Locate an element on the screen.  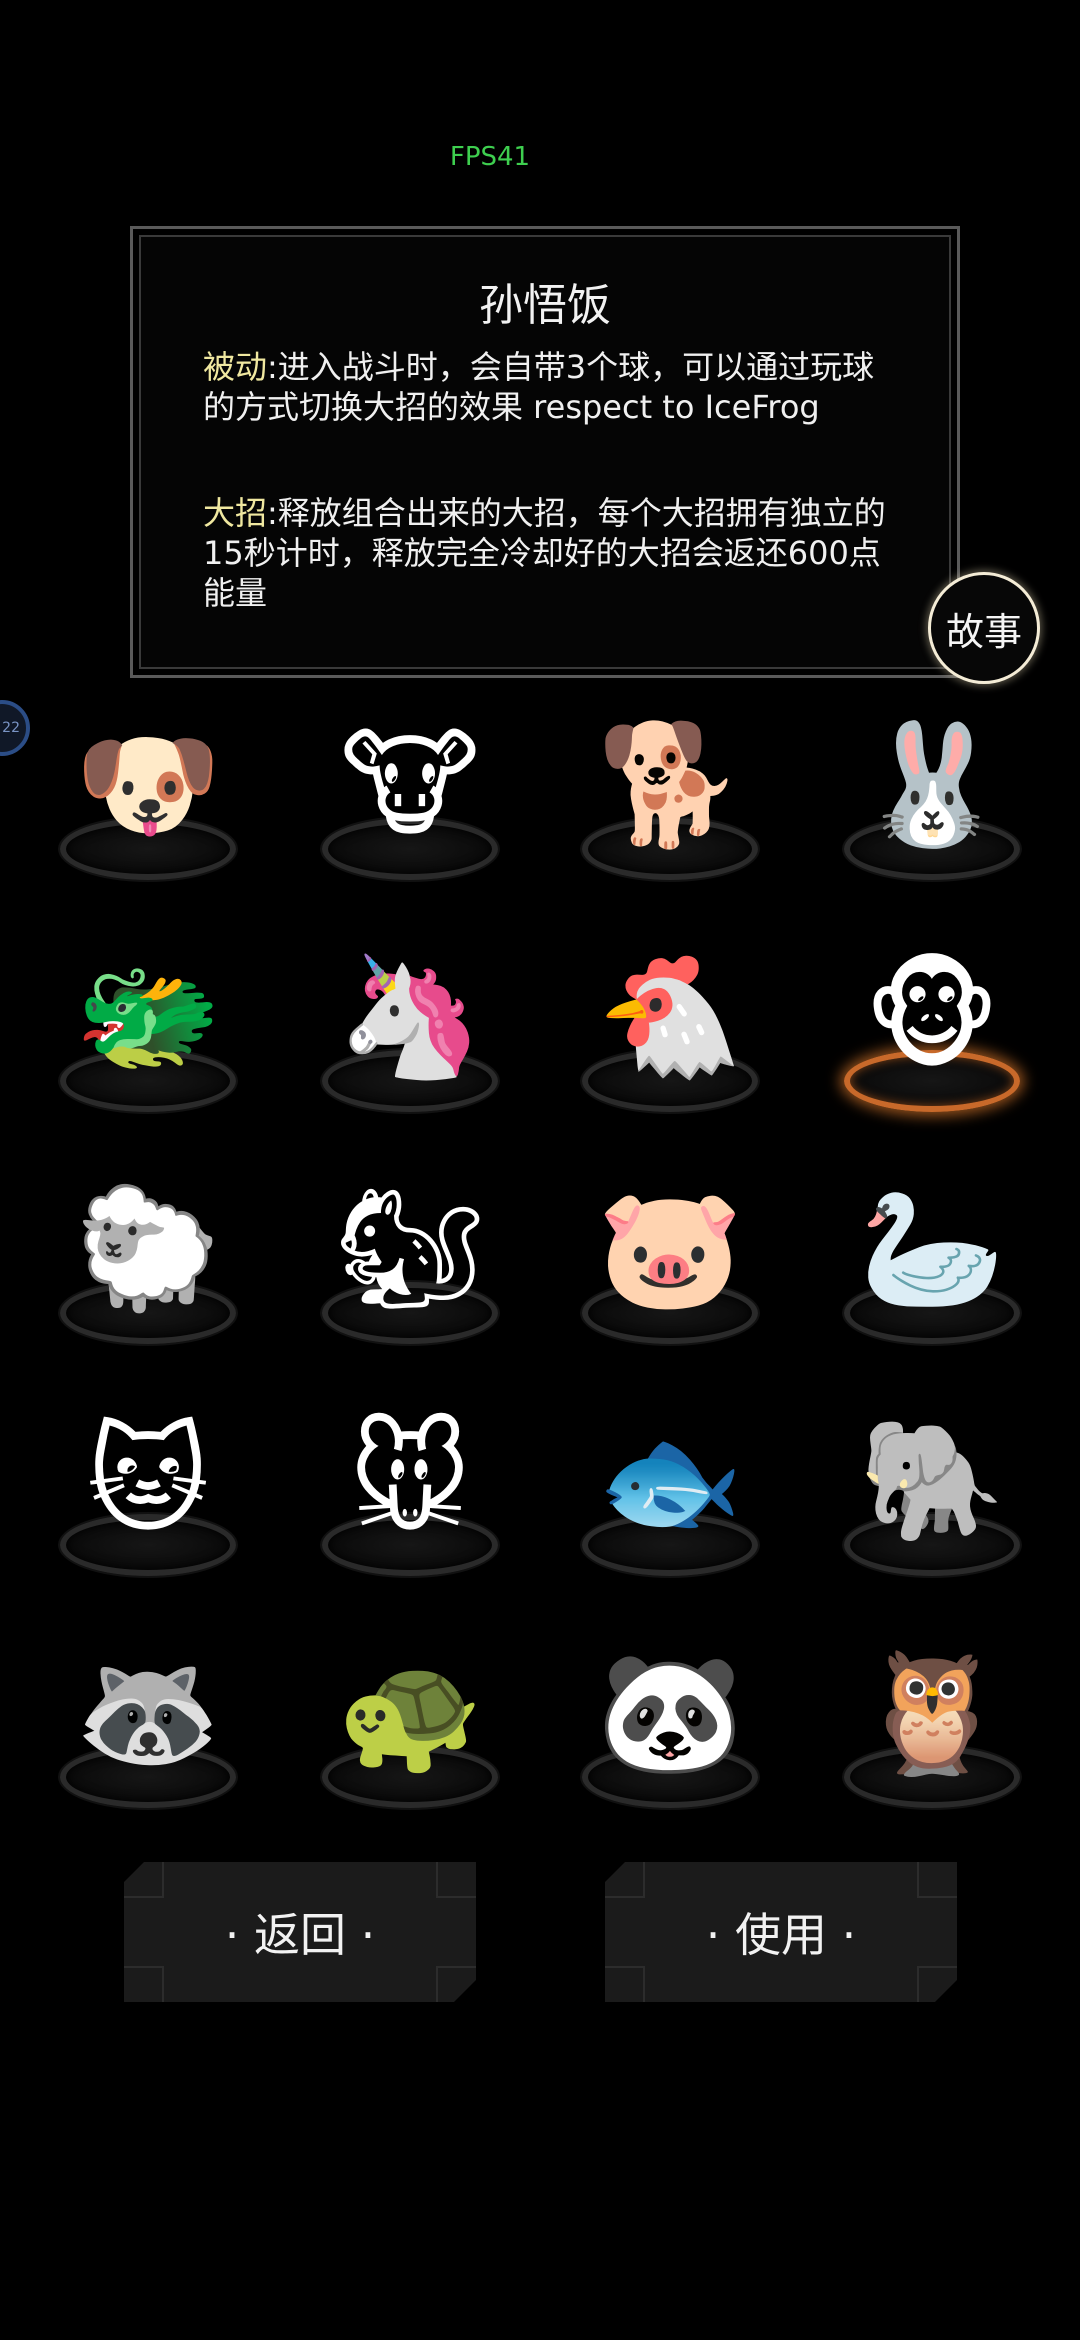
pet-slot: 🐕 is located at coordinates (670, 800).